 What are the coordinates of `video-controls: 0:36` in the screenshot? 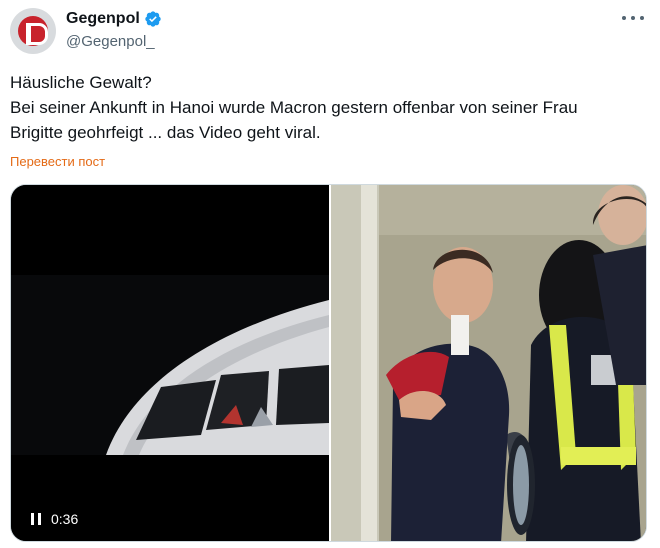 It's located at (54, 519).